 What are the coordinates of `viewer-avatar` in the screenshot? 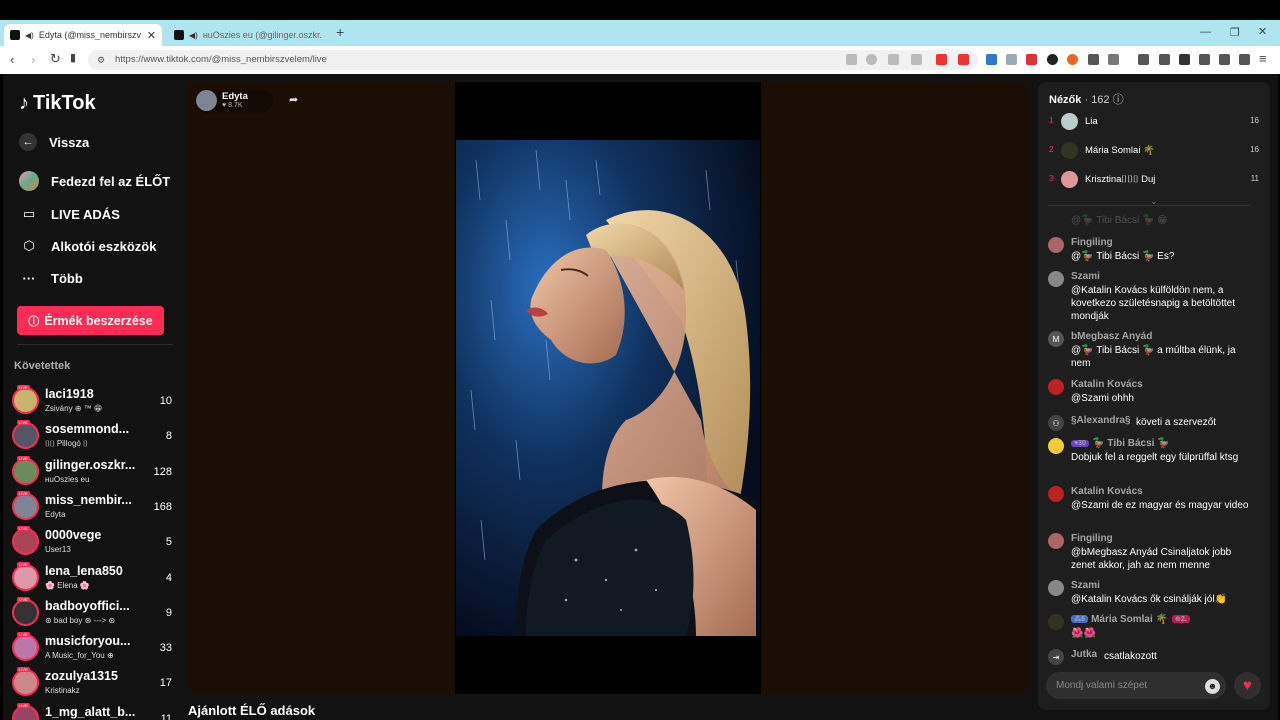 It's located at (1069, 121).